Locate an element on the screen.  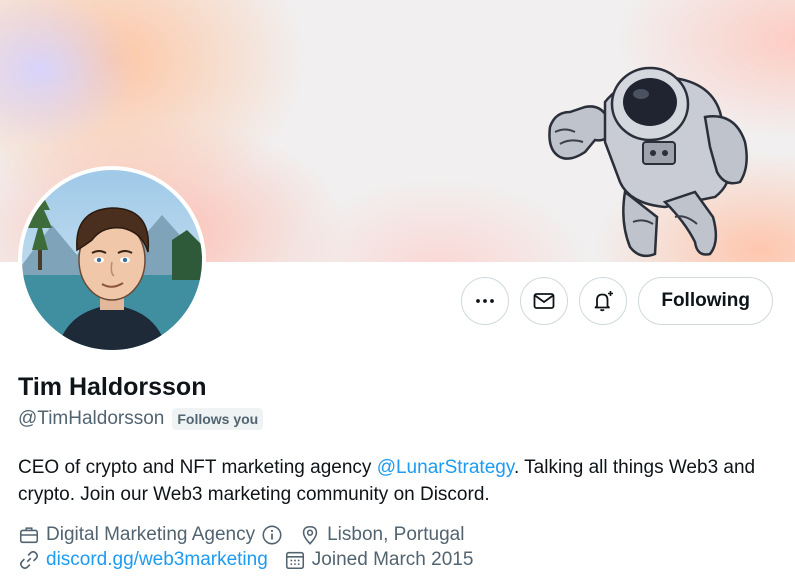
bell-plus-icon is located at coordinates (604, 301).